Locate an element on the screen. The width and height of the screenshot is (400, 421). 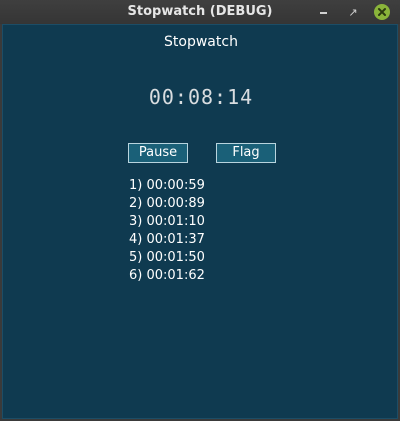
lap-item: 5) 00:01:50 is located at coordinates (167, 257).